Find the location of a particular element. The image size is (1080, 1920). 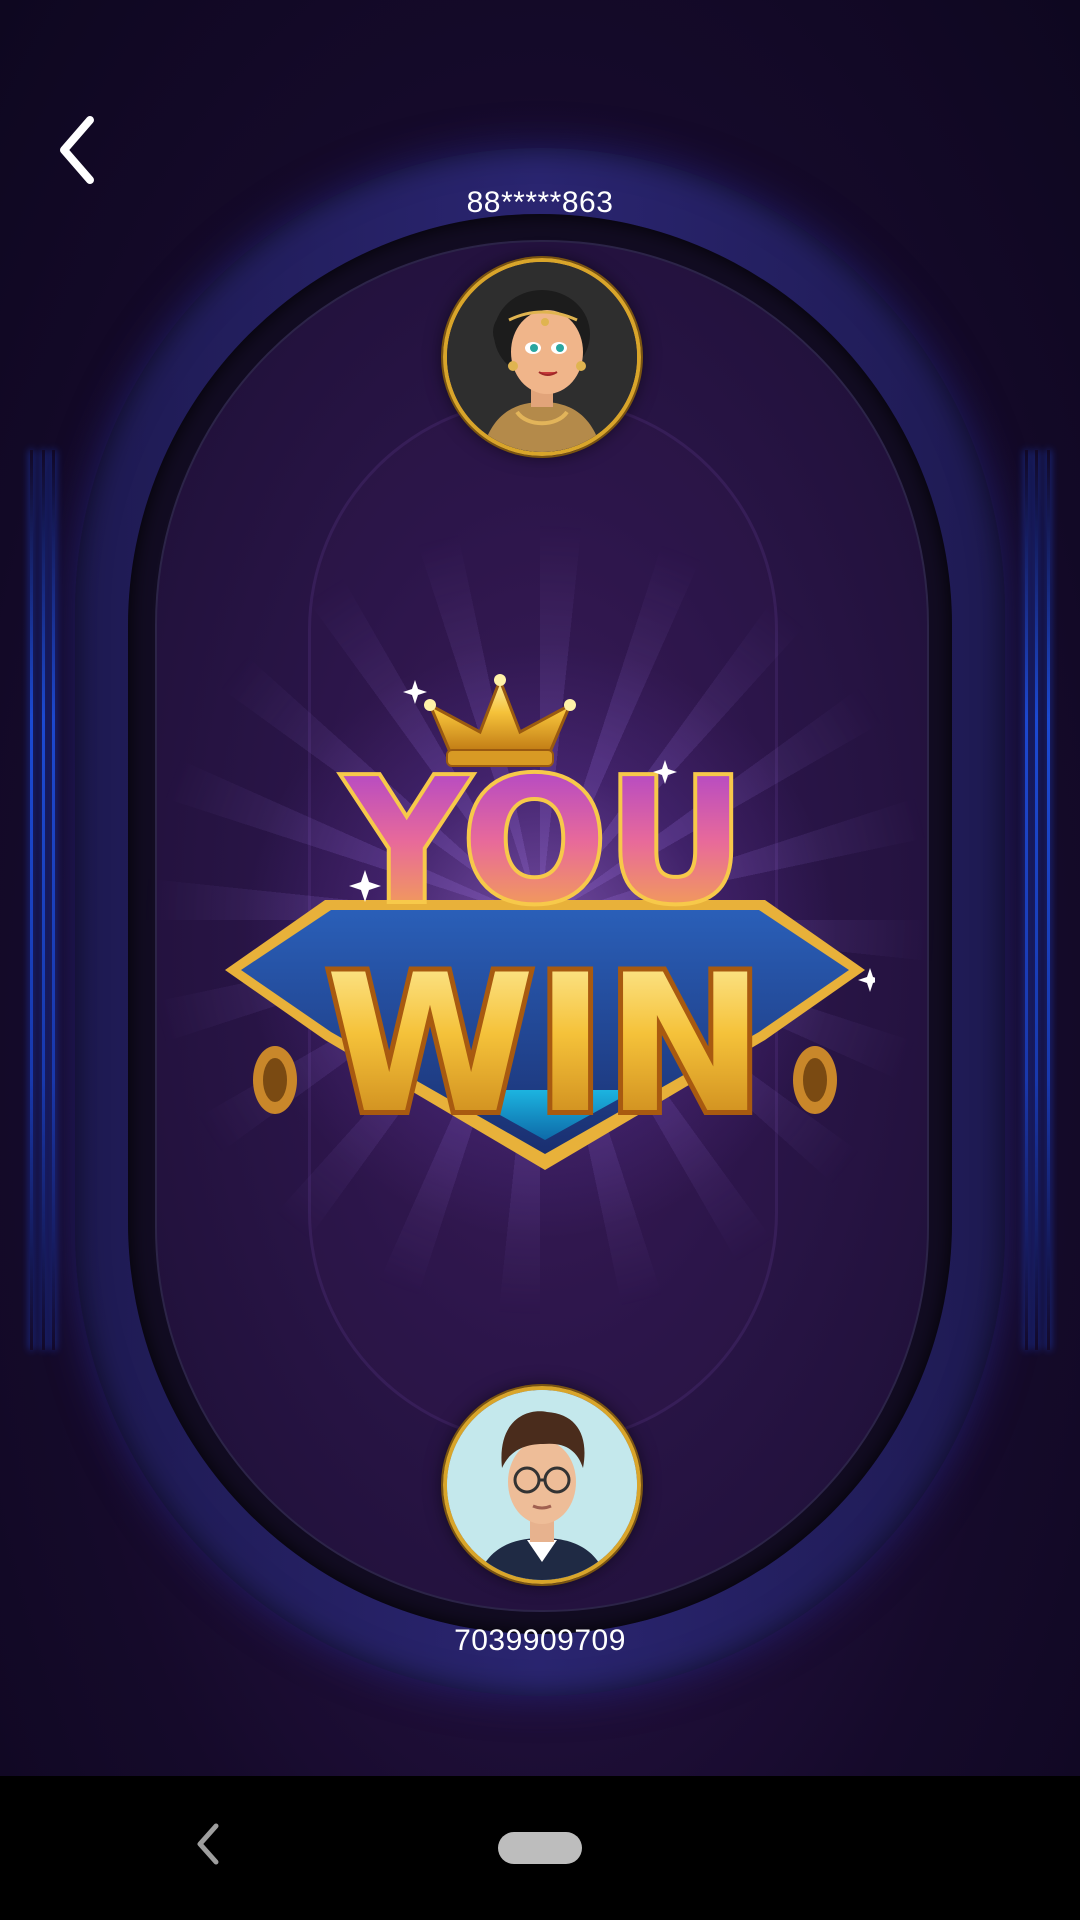

opponent-name: 88*****863 is located at coordinates (540, 202).